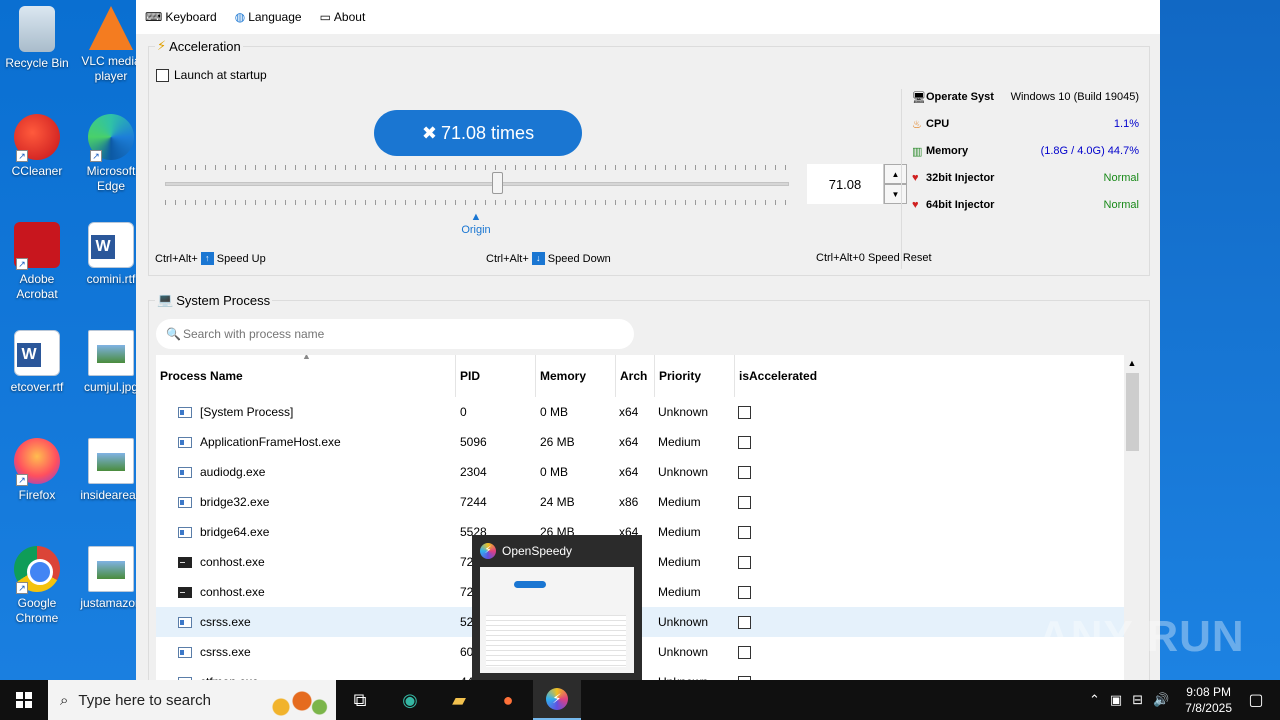  Describe the element at coordinates (225, 652) in the screenshot. I see `process-name-cell-text: csrss.exe` at that location.